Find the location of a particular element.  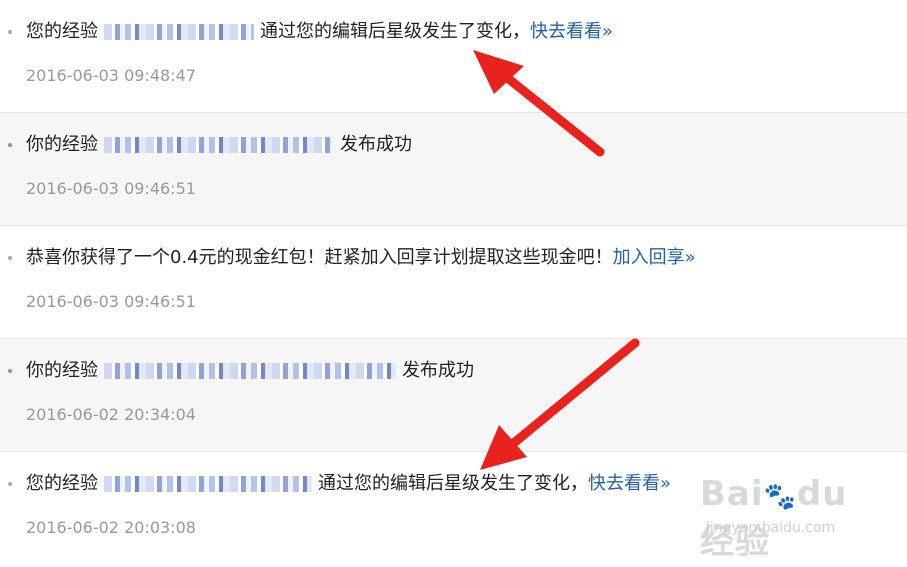

timestamp: 2016-06-02 20:34:04 is located at coordinates (111, 414).